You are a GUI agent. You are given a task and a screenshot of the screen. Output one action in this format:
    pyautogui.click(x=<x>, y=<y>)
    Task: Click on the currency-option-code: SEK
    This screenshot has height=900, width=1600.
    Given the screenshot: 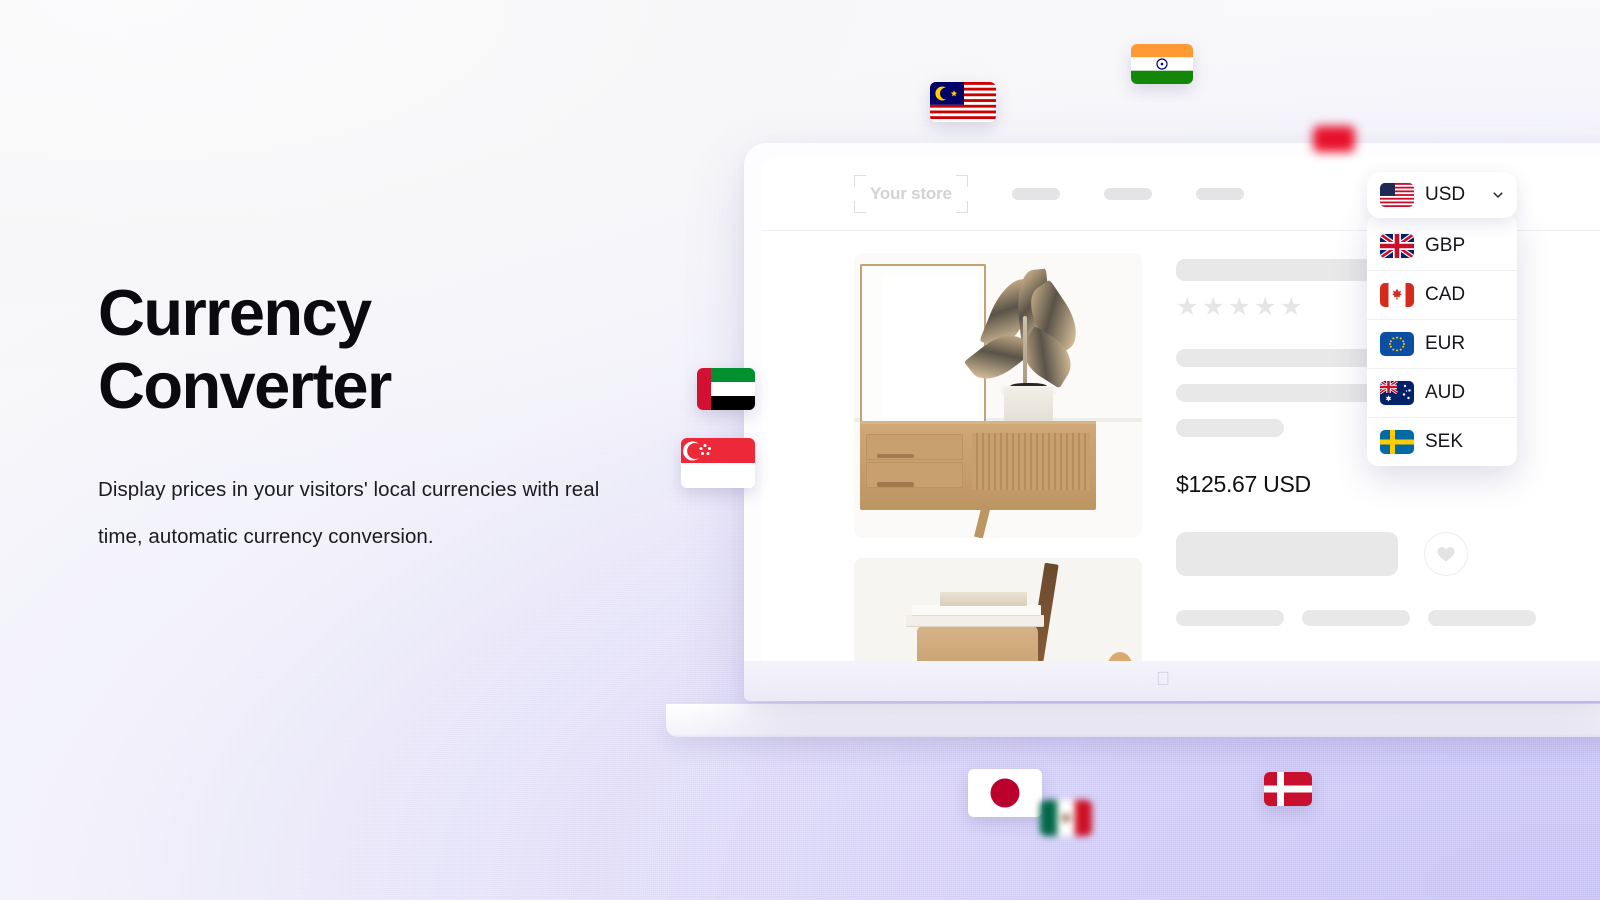 What is the action you would take?
    pyautogui.click(x=1444, y=441)
    